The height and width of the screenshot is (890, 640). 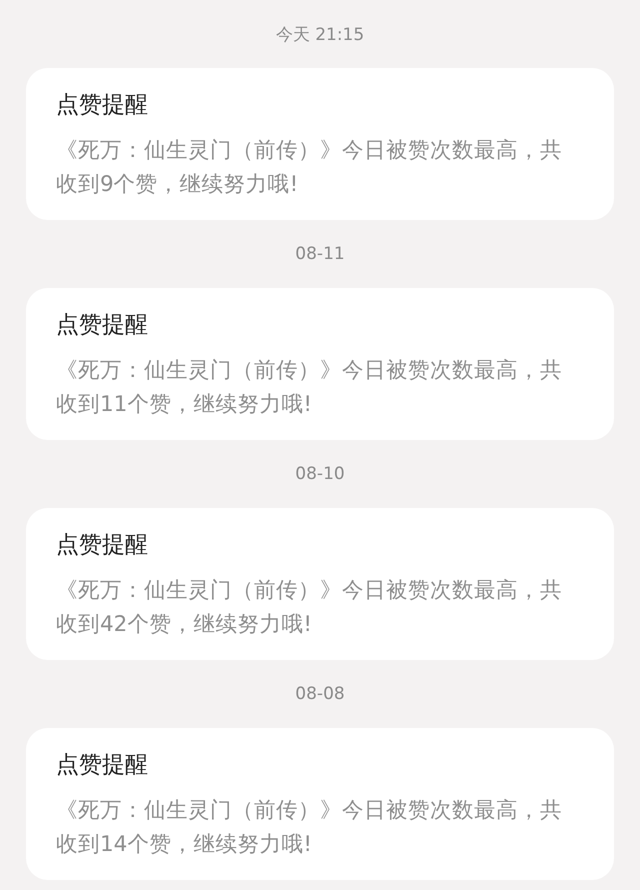 What do you see at coordinates (309, 828) in the screenshot?
I see `notification-message: 《死万：仙生灵门（前传）》今日被赞次数最高，共收到14个赞，继续努力哦!` at bounding box center [309, 828].